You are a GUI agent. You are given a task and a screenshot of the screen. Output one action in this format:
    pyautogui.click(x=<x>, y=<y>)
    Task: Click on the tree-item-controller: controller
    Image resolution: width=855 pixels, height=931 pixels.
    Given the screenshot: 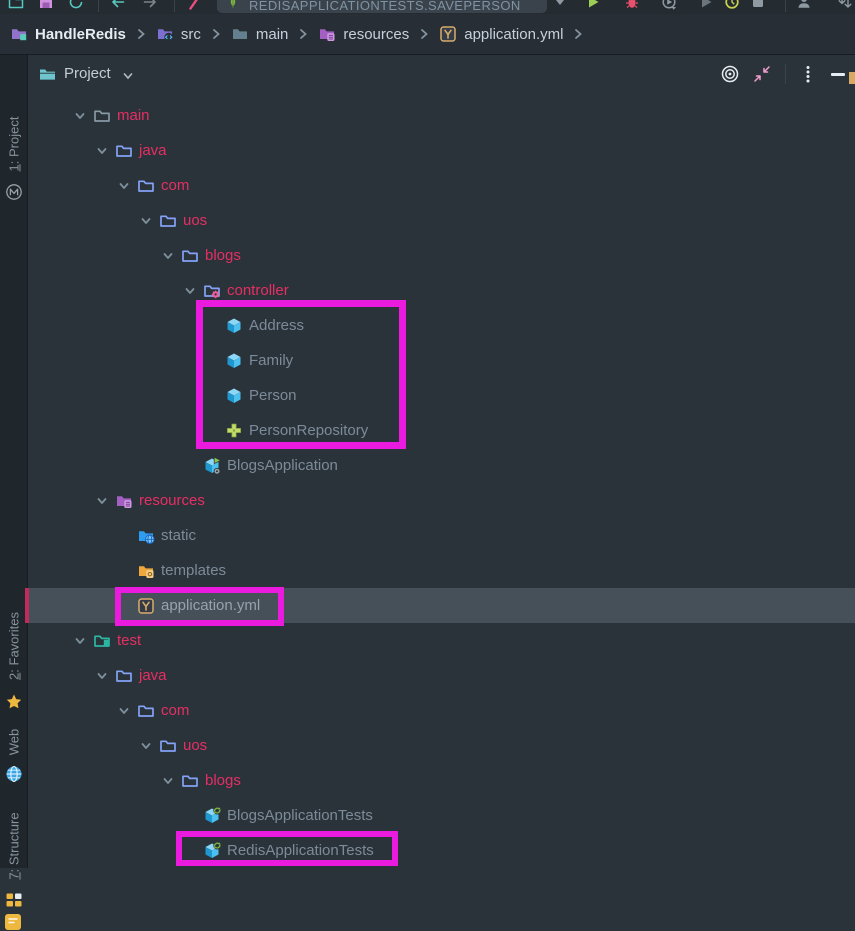 What is the action you would take?
    pyautogui.click(x=441, y=290)
    